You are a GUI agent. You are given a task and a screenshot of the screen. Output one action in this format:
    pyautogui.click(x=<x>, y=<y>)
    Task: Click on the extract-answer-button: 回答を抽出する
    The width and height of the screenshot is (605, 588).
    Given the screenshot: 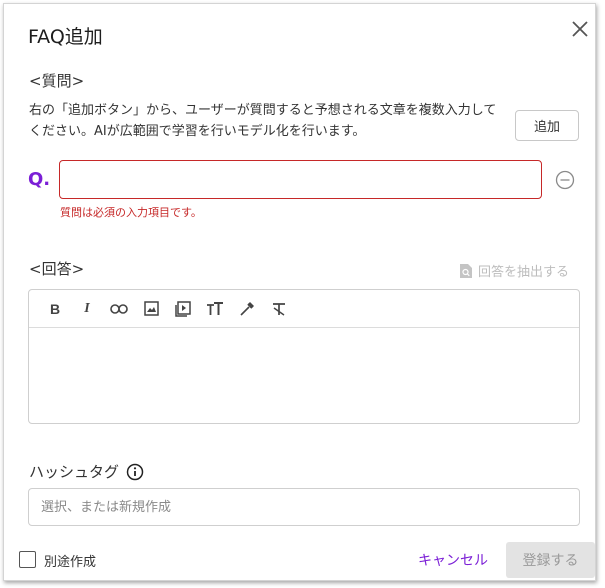 What is the action you would take?
    pyautogui.click(x=514, y=270)
    